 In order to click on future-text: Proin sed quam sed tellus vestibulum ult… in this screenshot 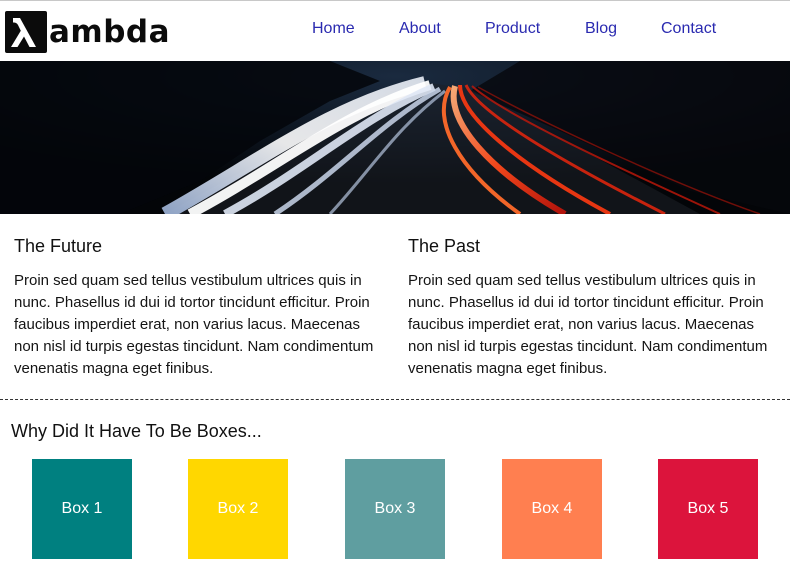, I will do `click(194, 324)`.